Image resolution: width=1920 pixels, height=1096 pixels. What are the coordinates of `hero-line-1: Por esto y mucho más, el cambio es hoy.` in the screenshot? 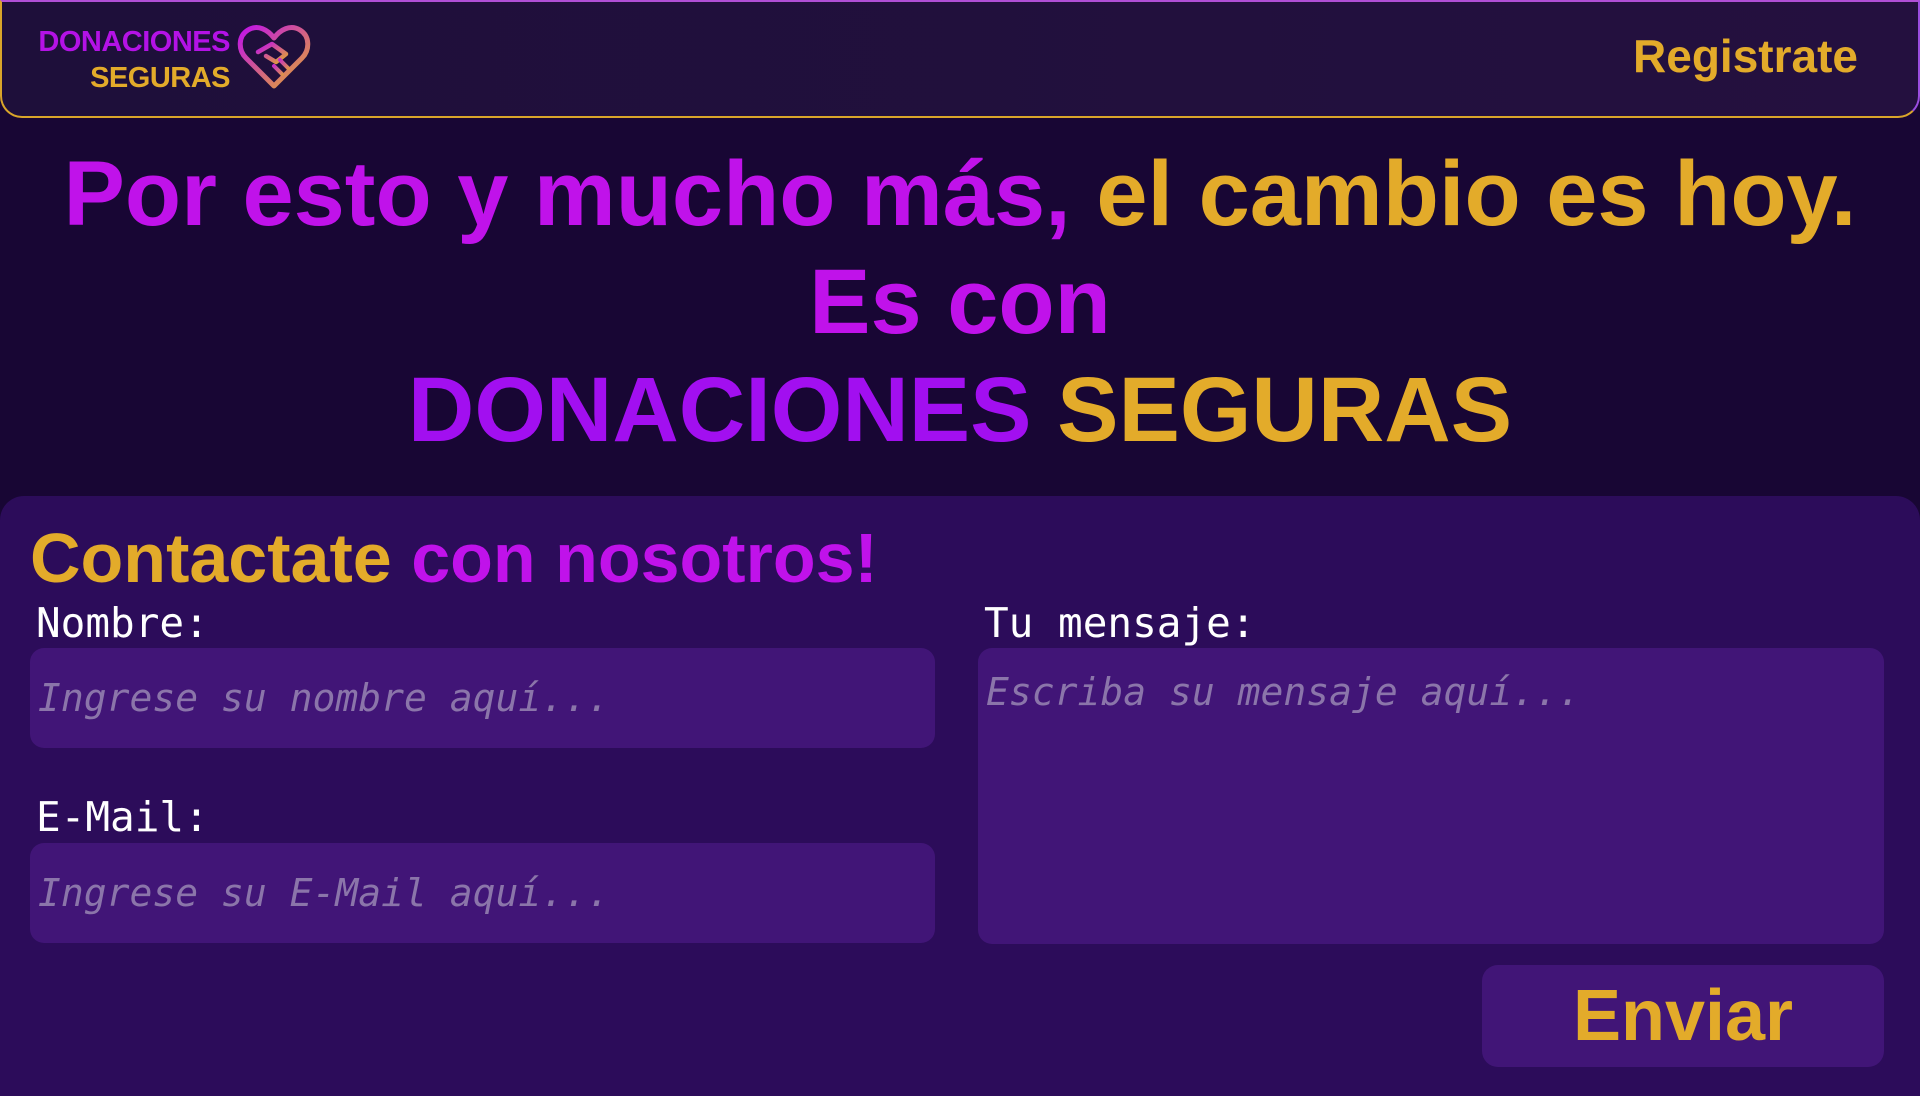 It's located at (960, 194).